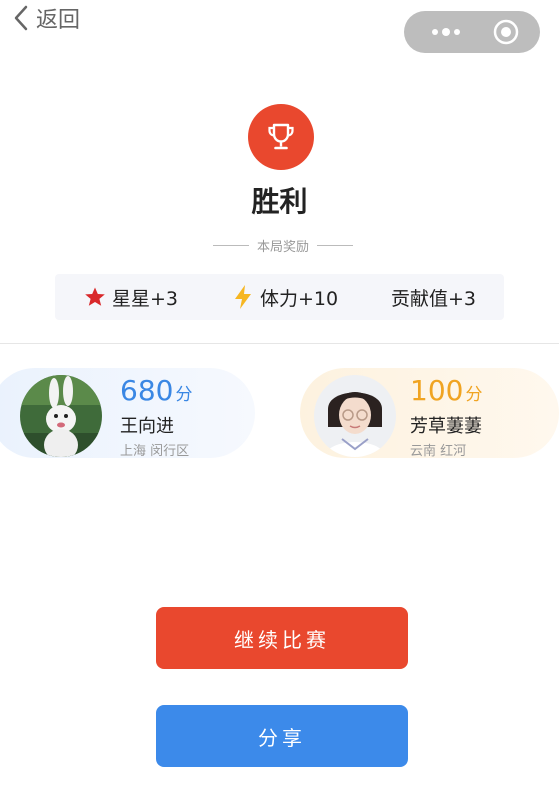  What do you see at coordinates (21, 18) in the screenshot?
I see `chevron-left-icon` at bounding box center [21, 18].